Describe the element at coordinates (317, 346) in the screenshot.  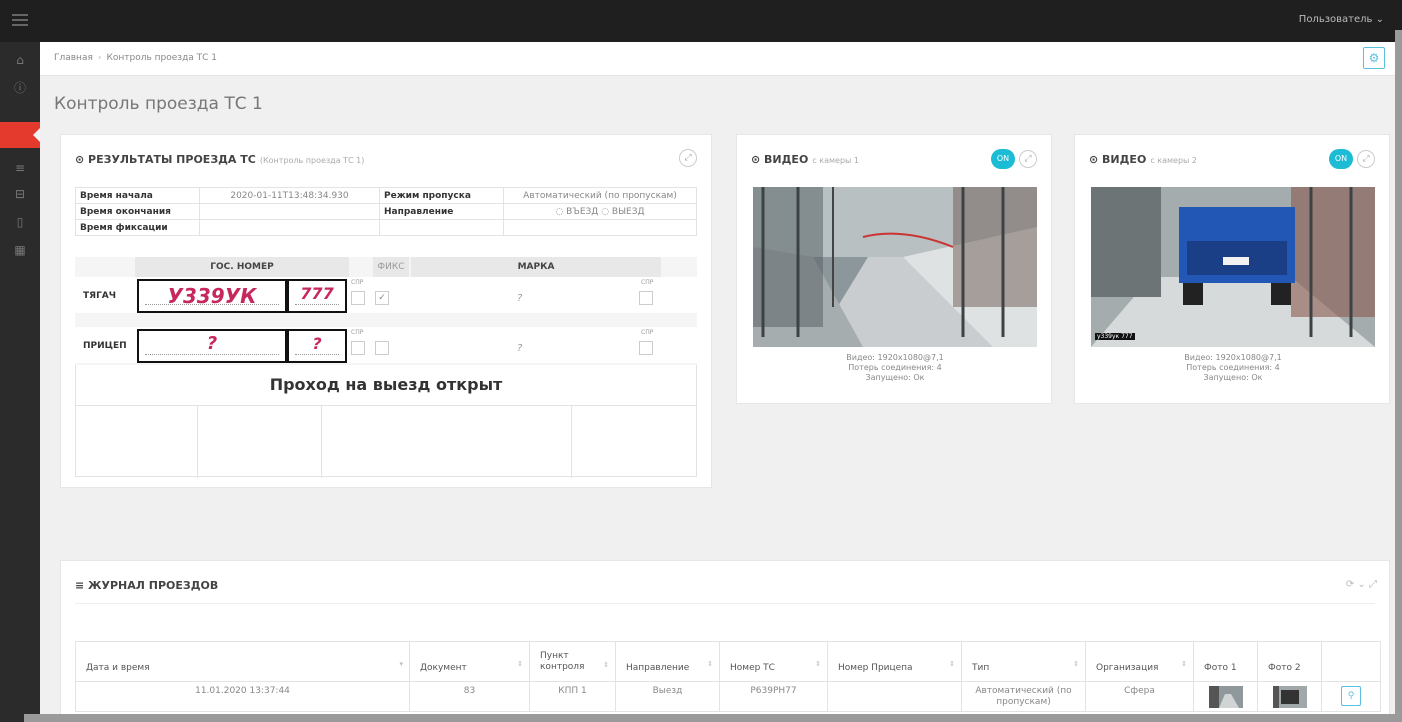
I see `trailer-plate-region: ?` at that location.